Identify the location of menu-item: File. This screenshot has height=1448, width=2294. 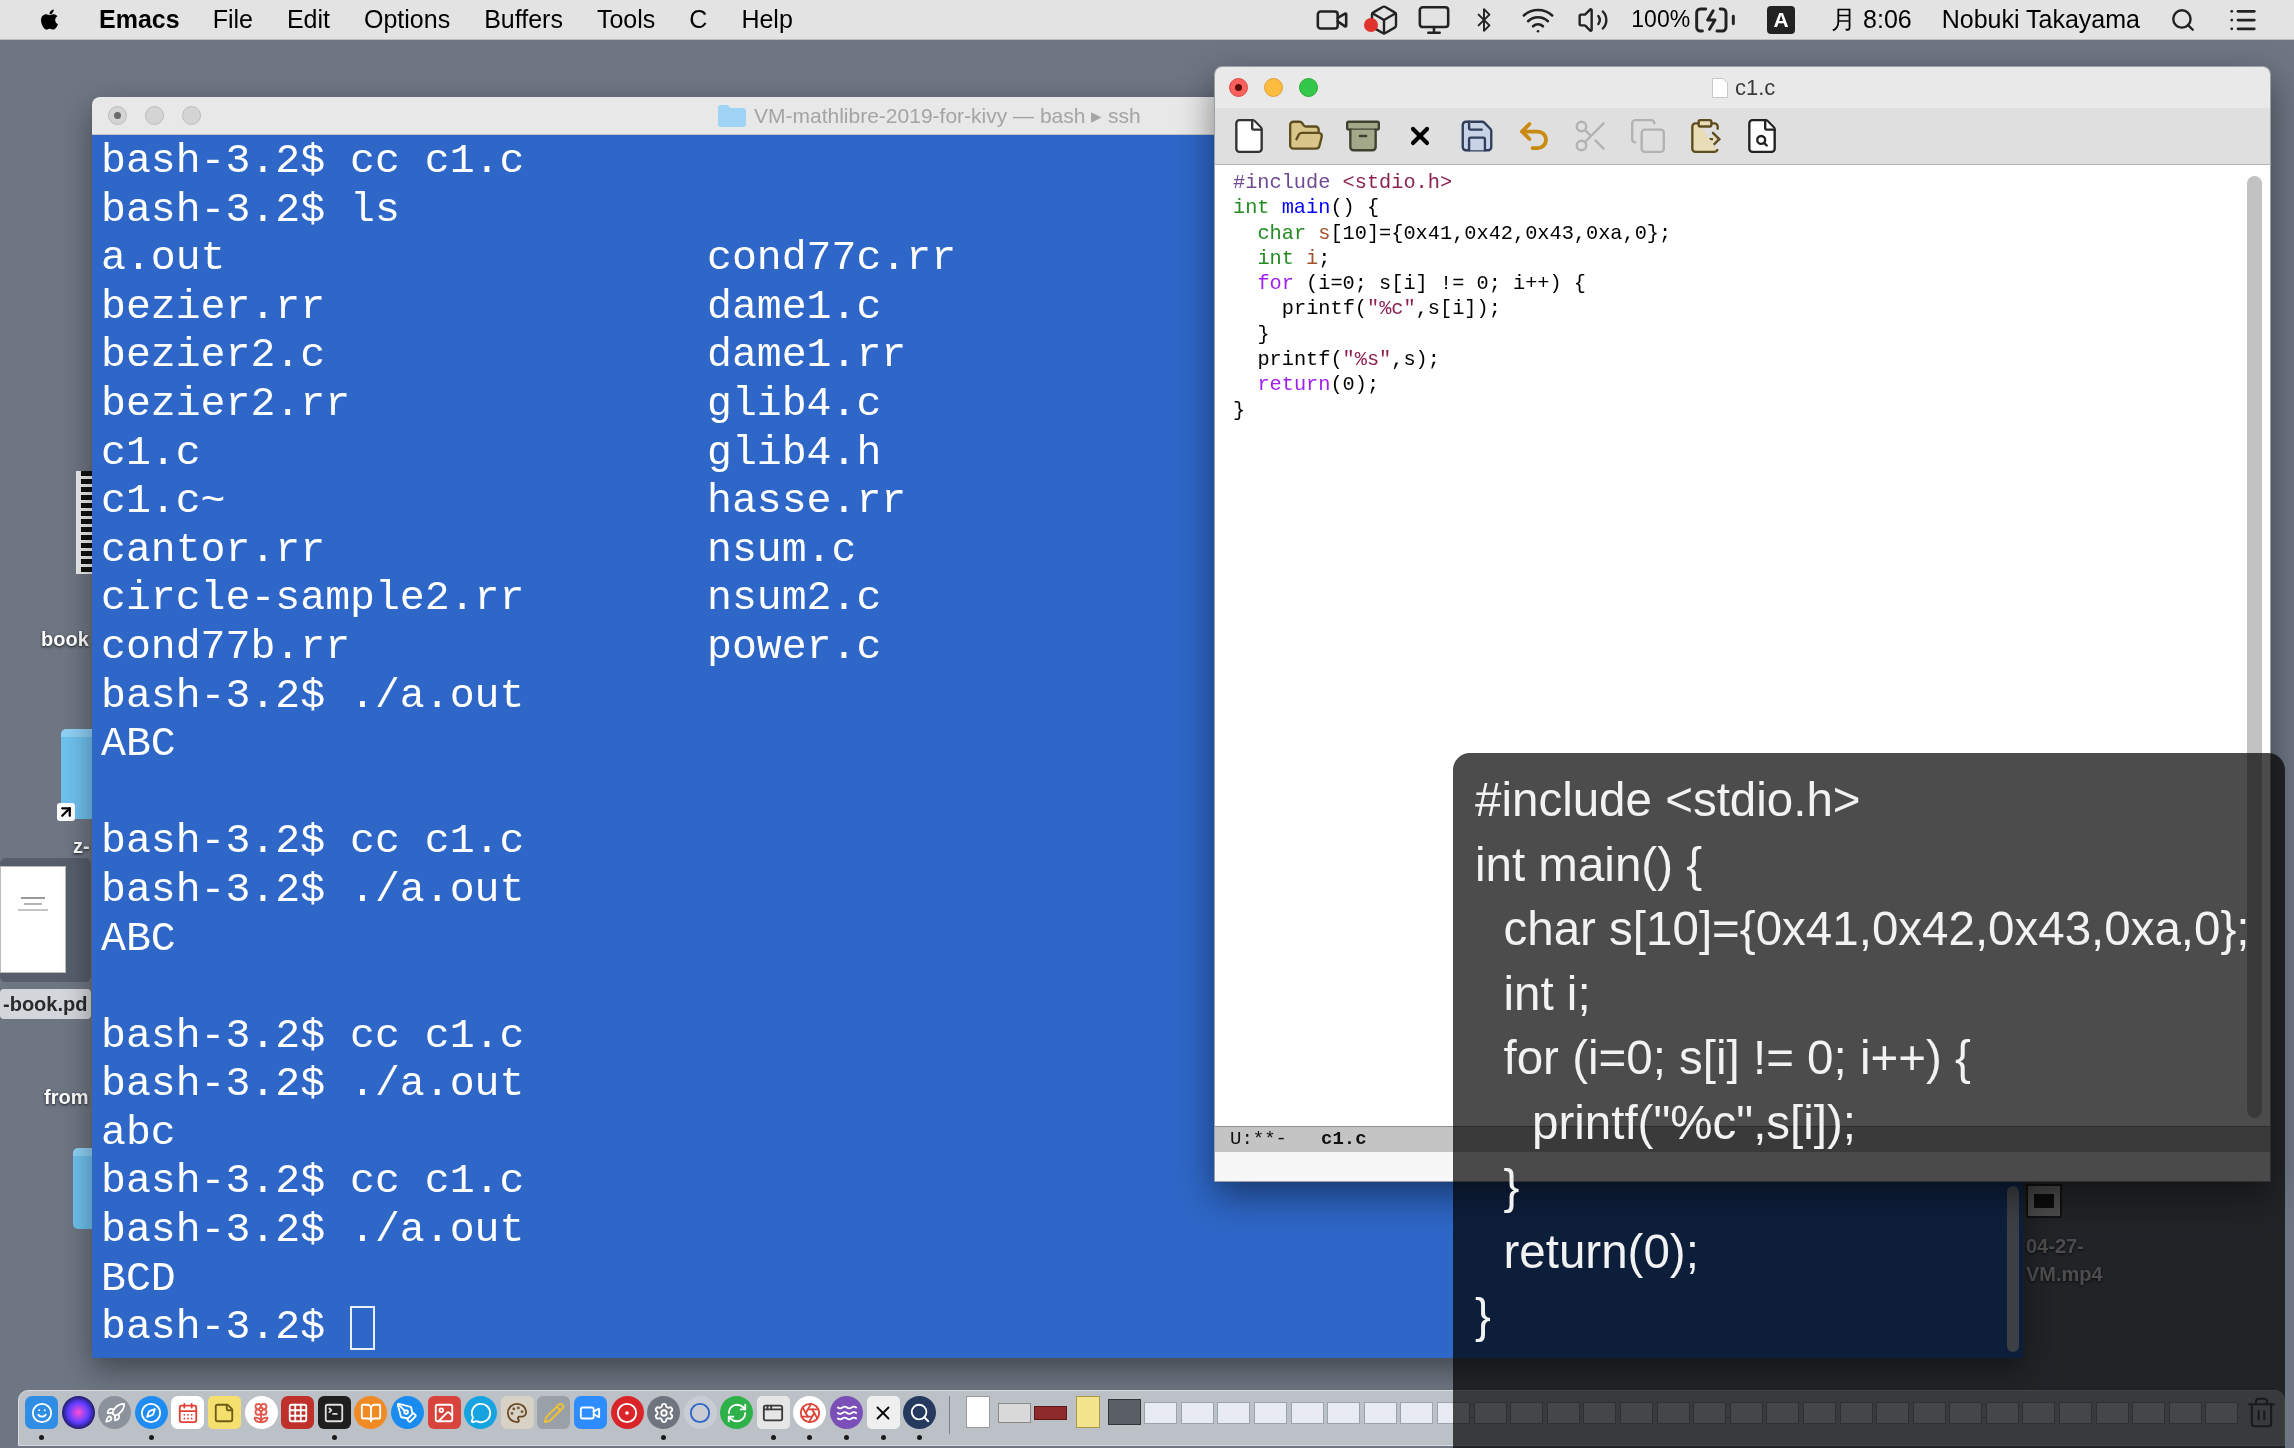
(232, 19).